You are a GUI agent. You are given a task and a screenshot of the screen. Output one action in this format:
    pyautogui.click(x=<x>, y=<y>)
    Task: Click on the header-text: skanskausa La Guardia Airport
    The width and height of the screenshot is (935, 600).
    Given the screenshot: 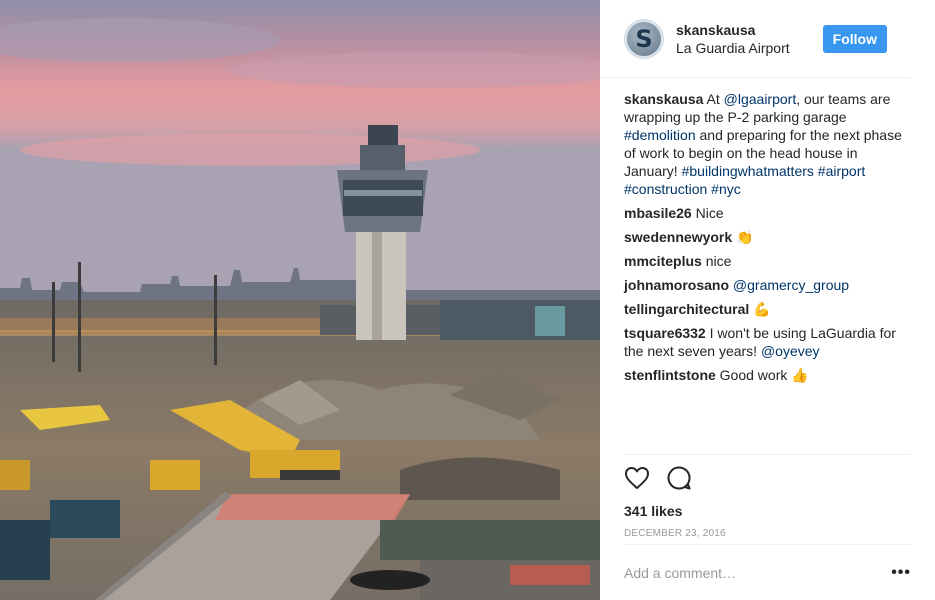 What is the action you would take?
    pyautogui.click(x=749, y=39)
    